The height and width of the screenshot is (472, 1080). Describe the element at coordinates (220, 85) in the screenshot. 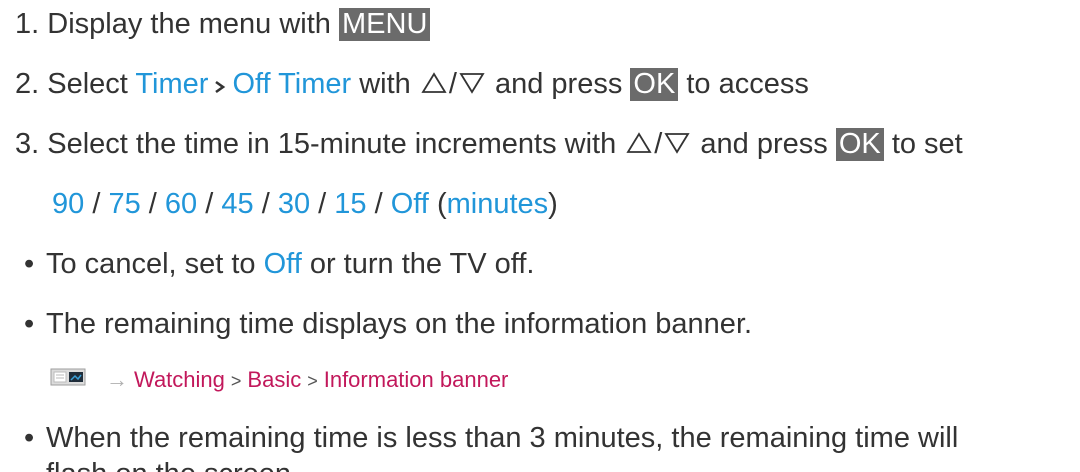

I see `chevron-right-icon` at that location.